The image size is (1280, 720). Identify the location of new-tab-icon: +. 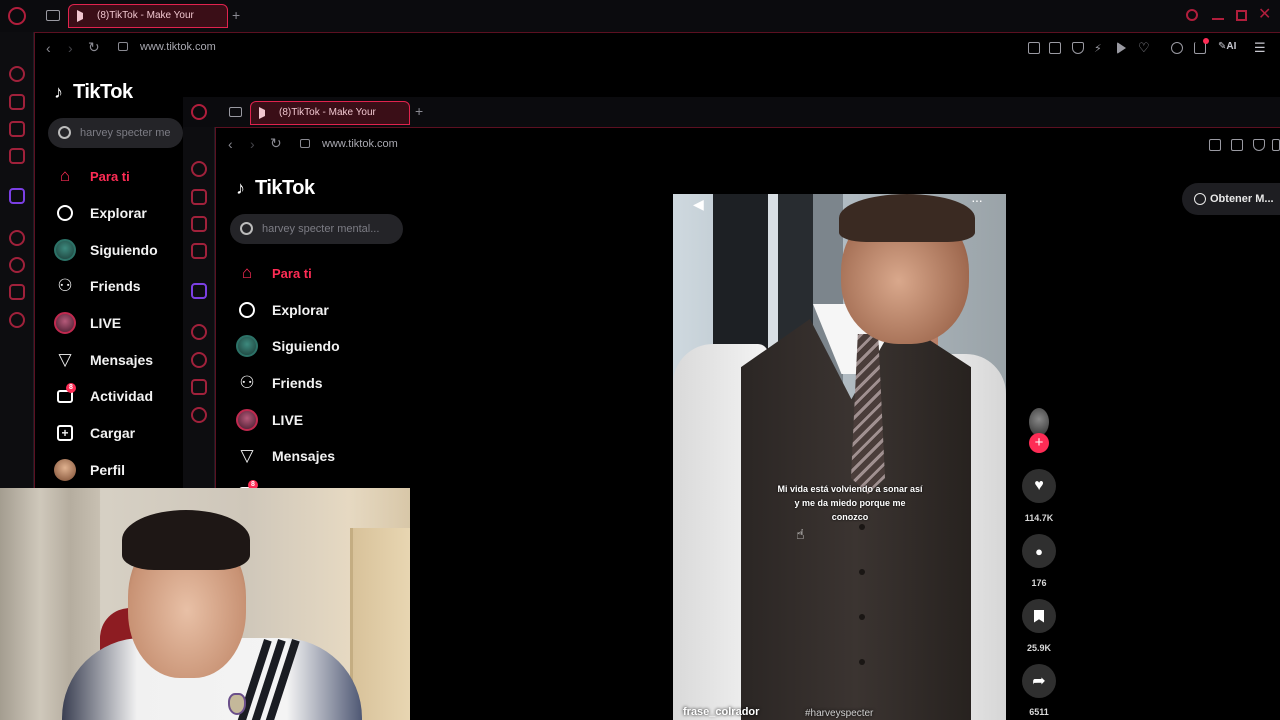
(236, 15).